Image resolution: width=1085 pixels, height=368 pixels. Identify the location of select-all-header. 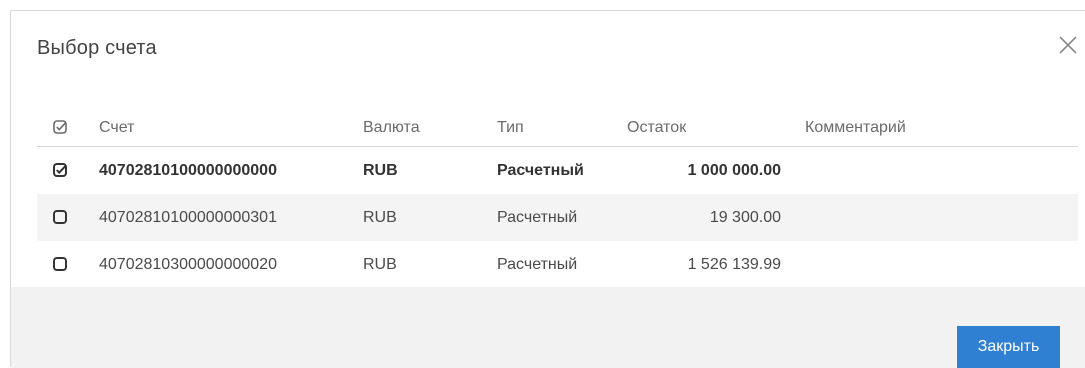
(68, 128).